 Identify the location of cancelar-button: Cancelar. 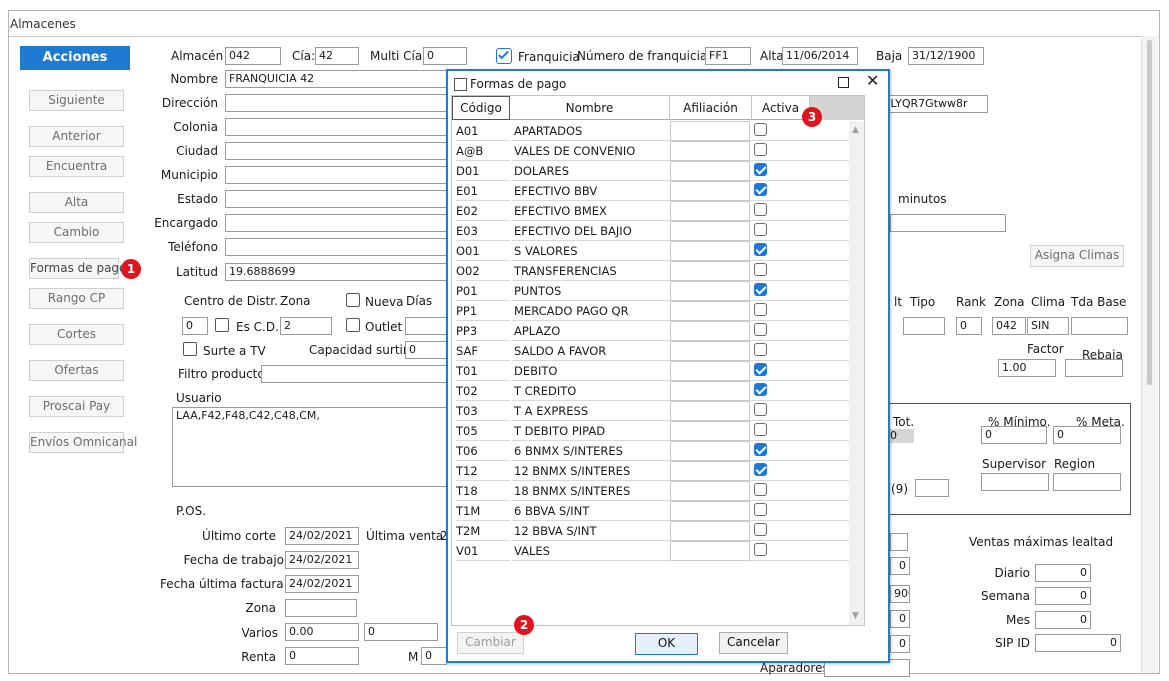
(753, 643).